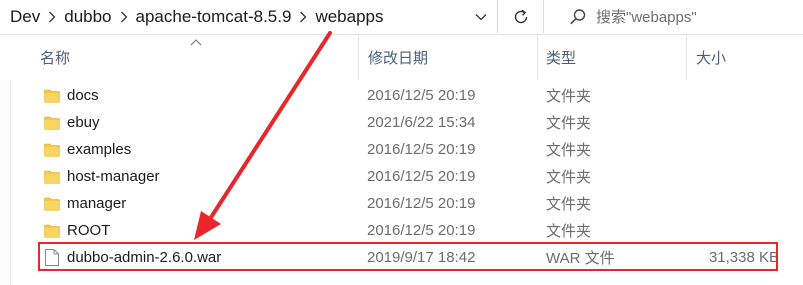  I want to click on address-bar: Dev dubbo apache-tomcat-8.5.9 webapps, so click(249, 16).